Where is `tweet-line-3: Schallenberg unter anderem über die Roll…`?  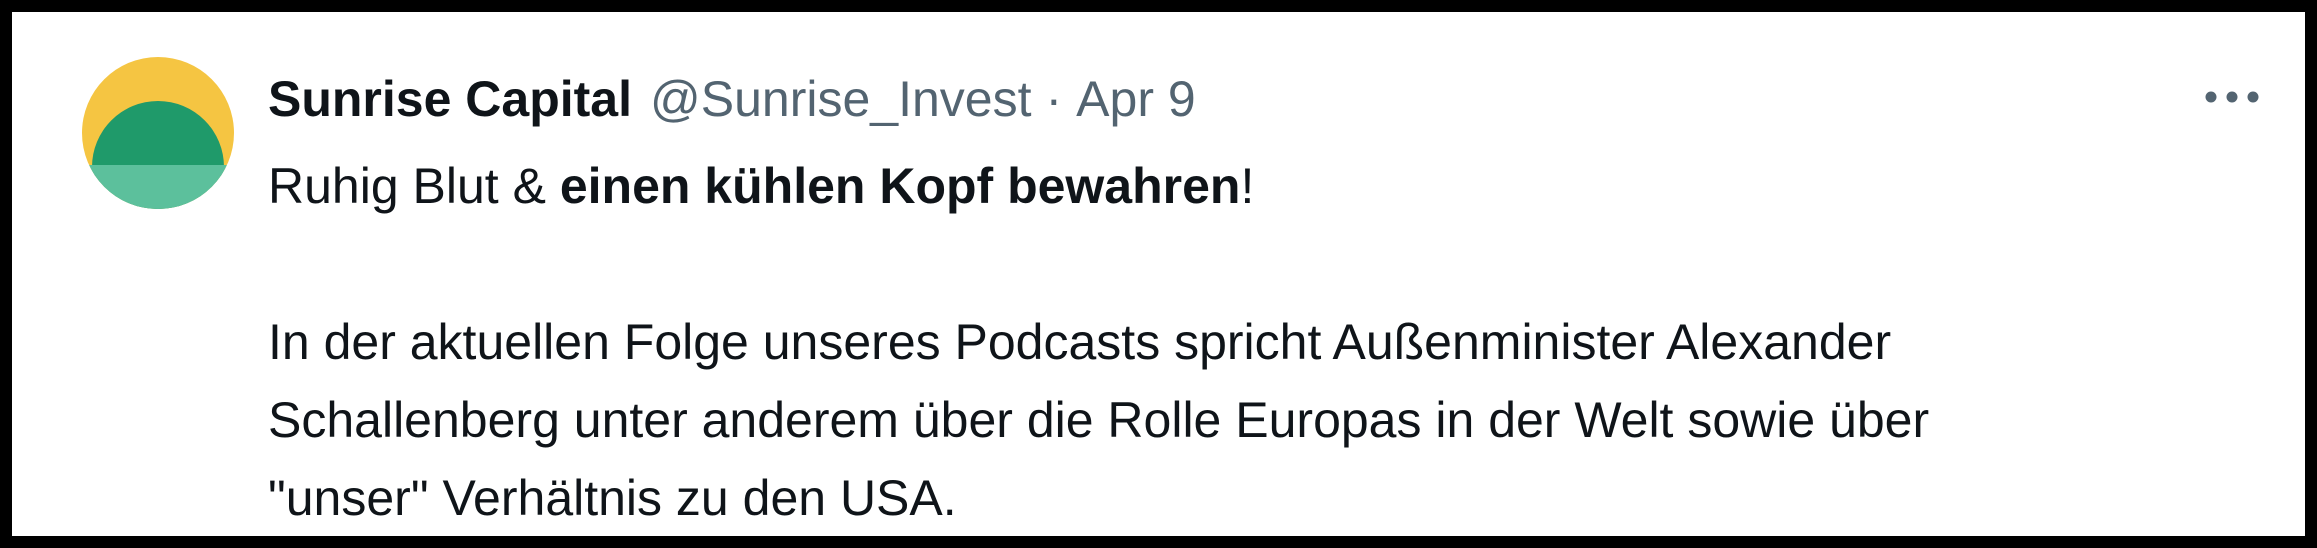
tweet-line-3: Schallenberg unter anderem über die Roll… is located at coordinates (1099, 420).